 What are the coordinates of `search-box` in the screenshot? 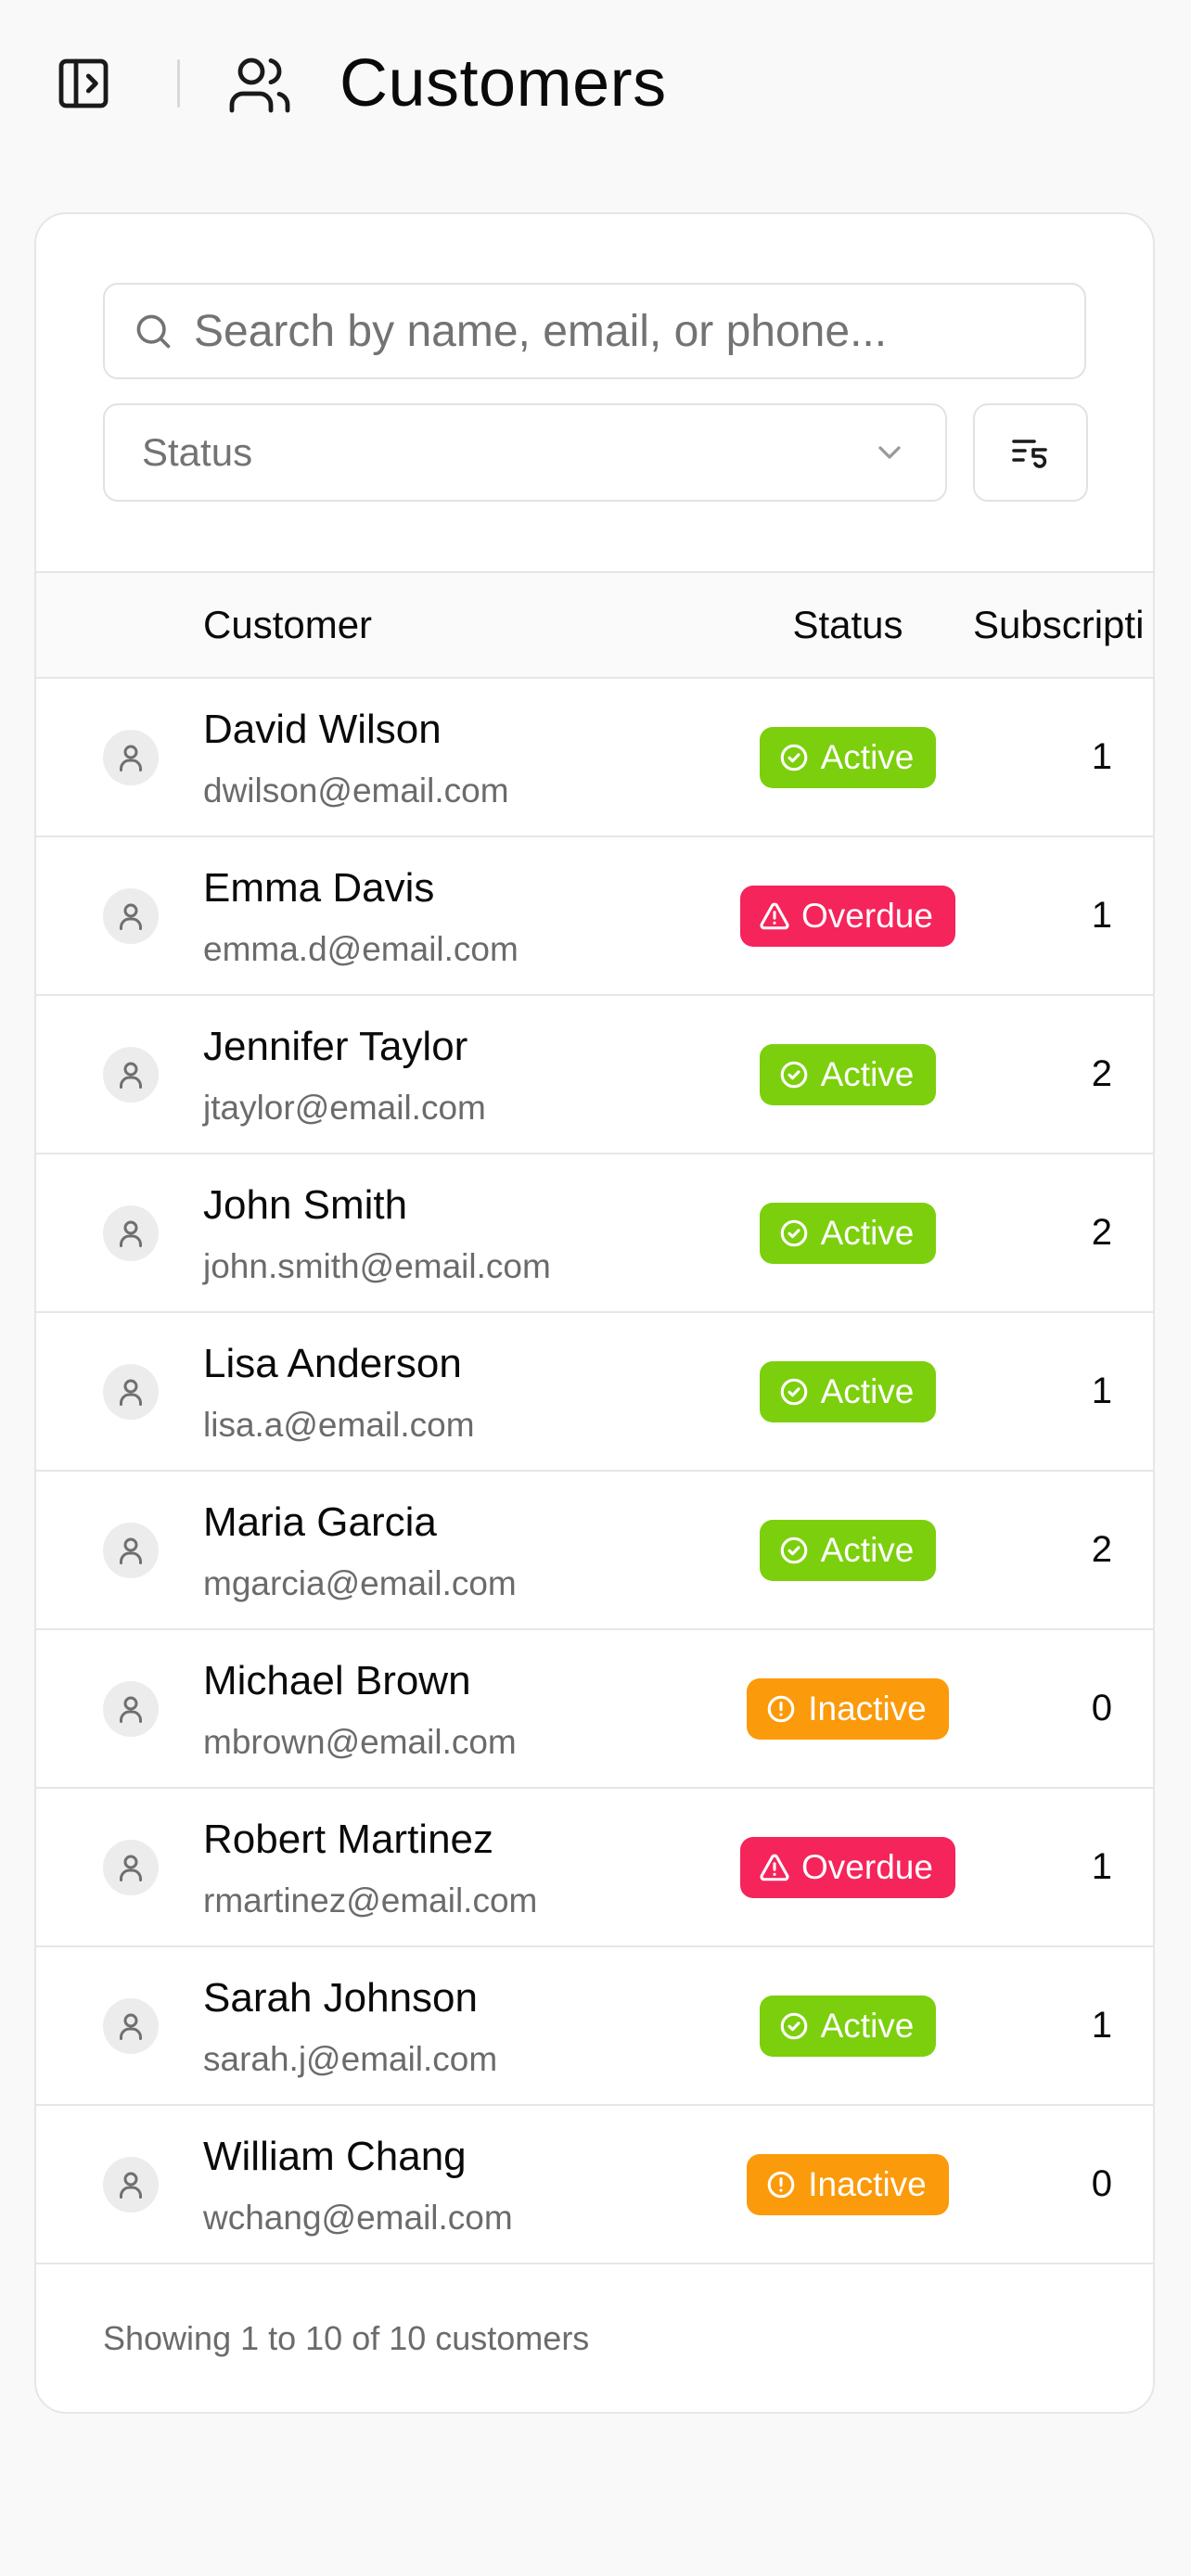 It's located at (594, 331).